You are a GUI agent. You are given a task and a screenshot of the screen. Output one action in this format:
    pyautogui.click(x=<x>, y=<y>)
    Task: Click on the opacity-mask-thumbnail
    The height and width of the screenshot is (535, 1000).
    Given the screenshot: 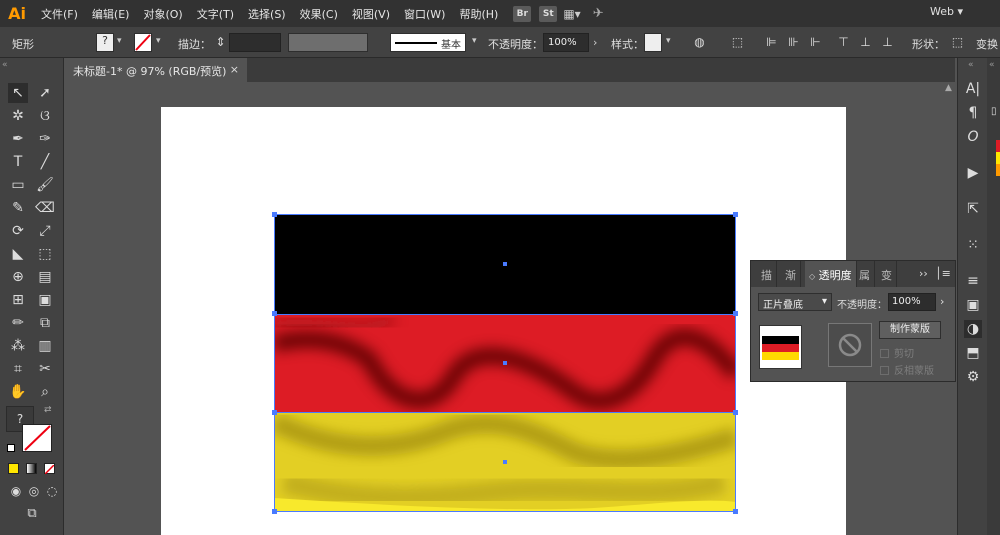 What is the action you would take?
    pyautogui.click(x=850, y=345)
    